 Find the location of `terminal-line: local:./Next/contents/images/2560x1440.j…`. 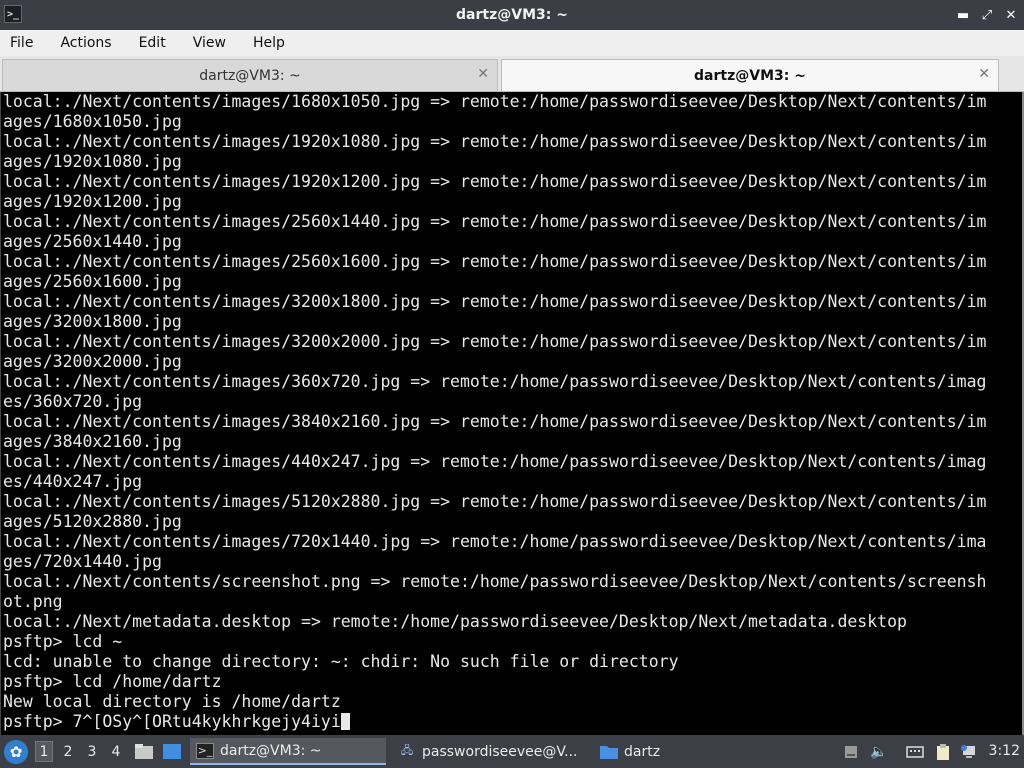

terminal-line: local:./Next/contents/images/2560x1440.j… is located at coordinates (495, 221).